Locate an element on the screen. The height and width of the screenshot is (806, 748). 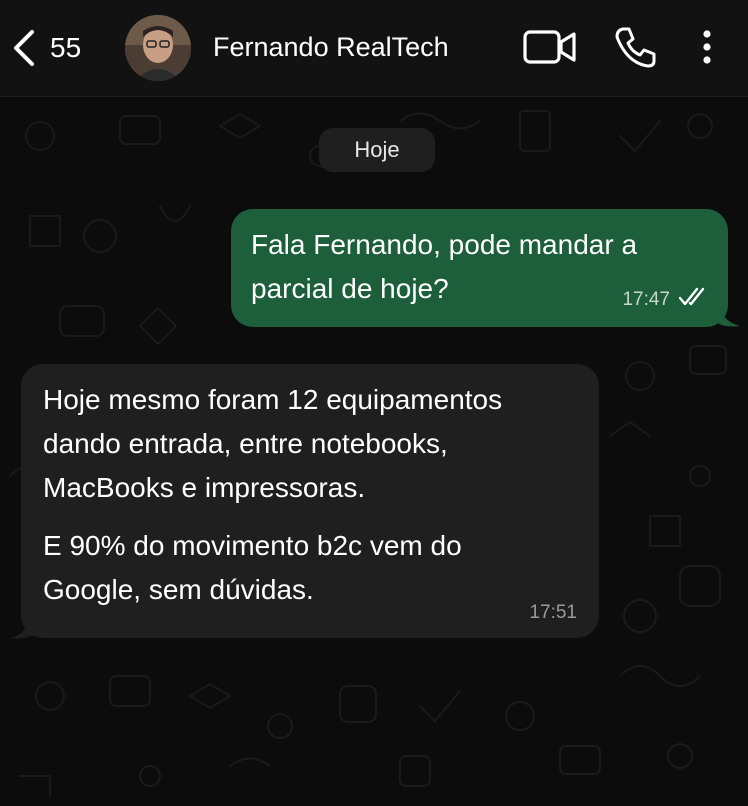
message-line: E 90% do movimento b2c vem do is located at coordinates (252, 545).